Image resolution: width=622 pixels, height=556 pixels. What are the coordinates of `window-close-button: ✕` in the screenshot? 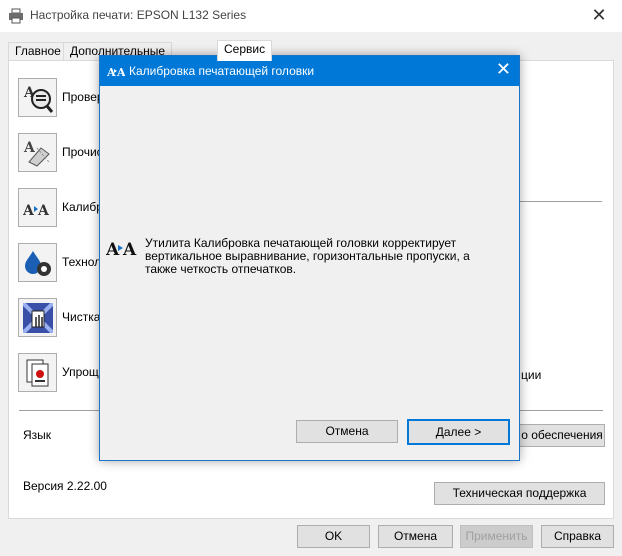 It's located at (599, 16).